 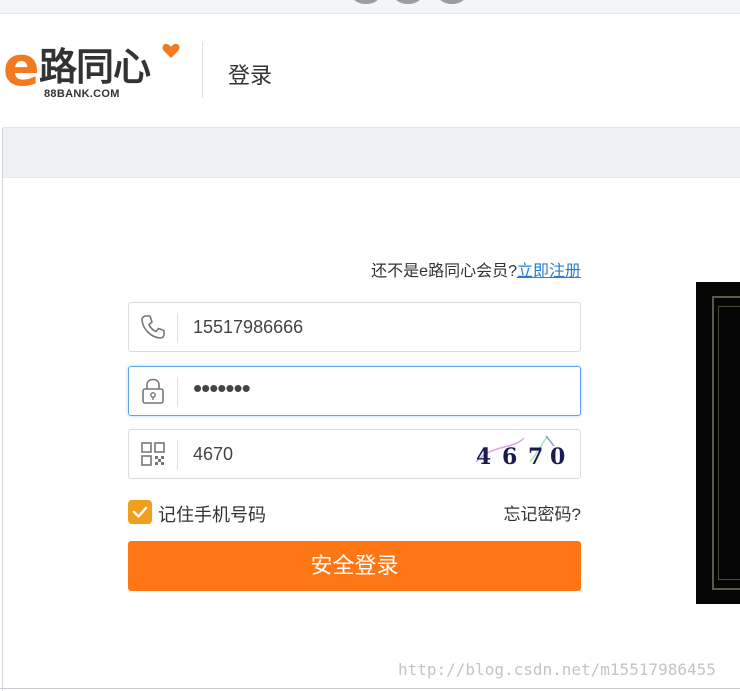 I want to click on forgot-password-link: 忘记密码?, so click(x=530, y=512).